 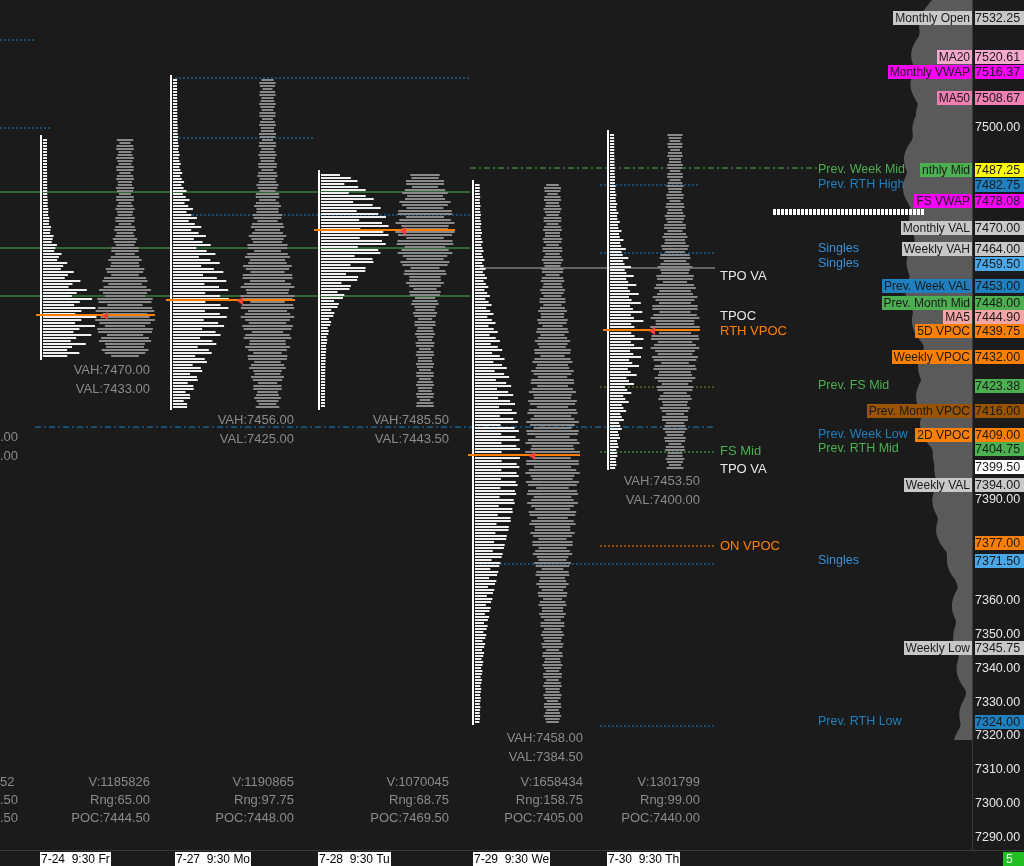 I want to click on value-area-text: VAL:7425.00, so click(x=256, y=439).